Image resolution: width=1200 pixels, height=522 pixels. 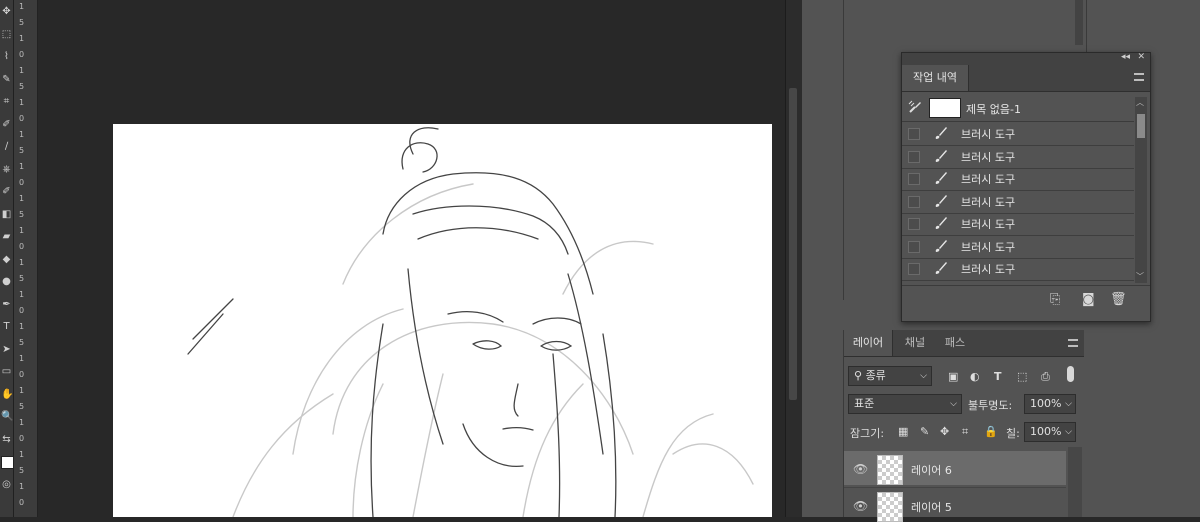 What do you see at coordinates (955, 343) in the screenshot?
I see `tab-paths: 패스` at bounding box center [955, 343].